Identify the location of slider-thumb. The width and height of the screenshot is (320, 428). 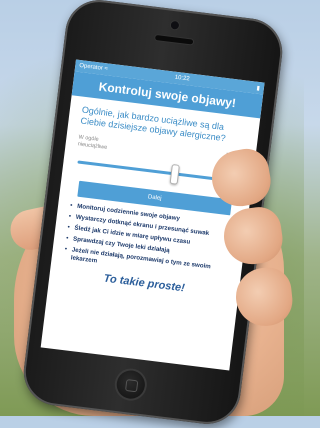
(174, 174).